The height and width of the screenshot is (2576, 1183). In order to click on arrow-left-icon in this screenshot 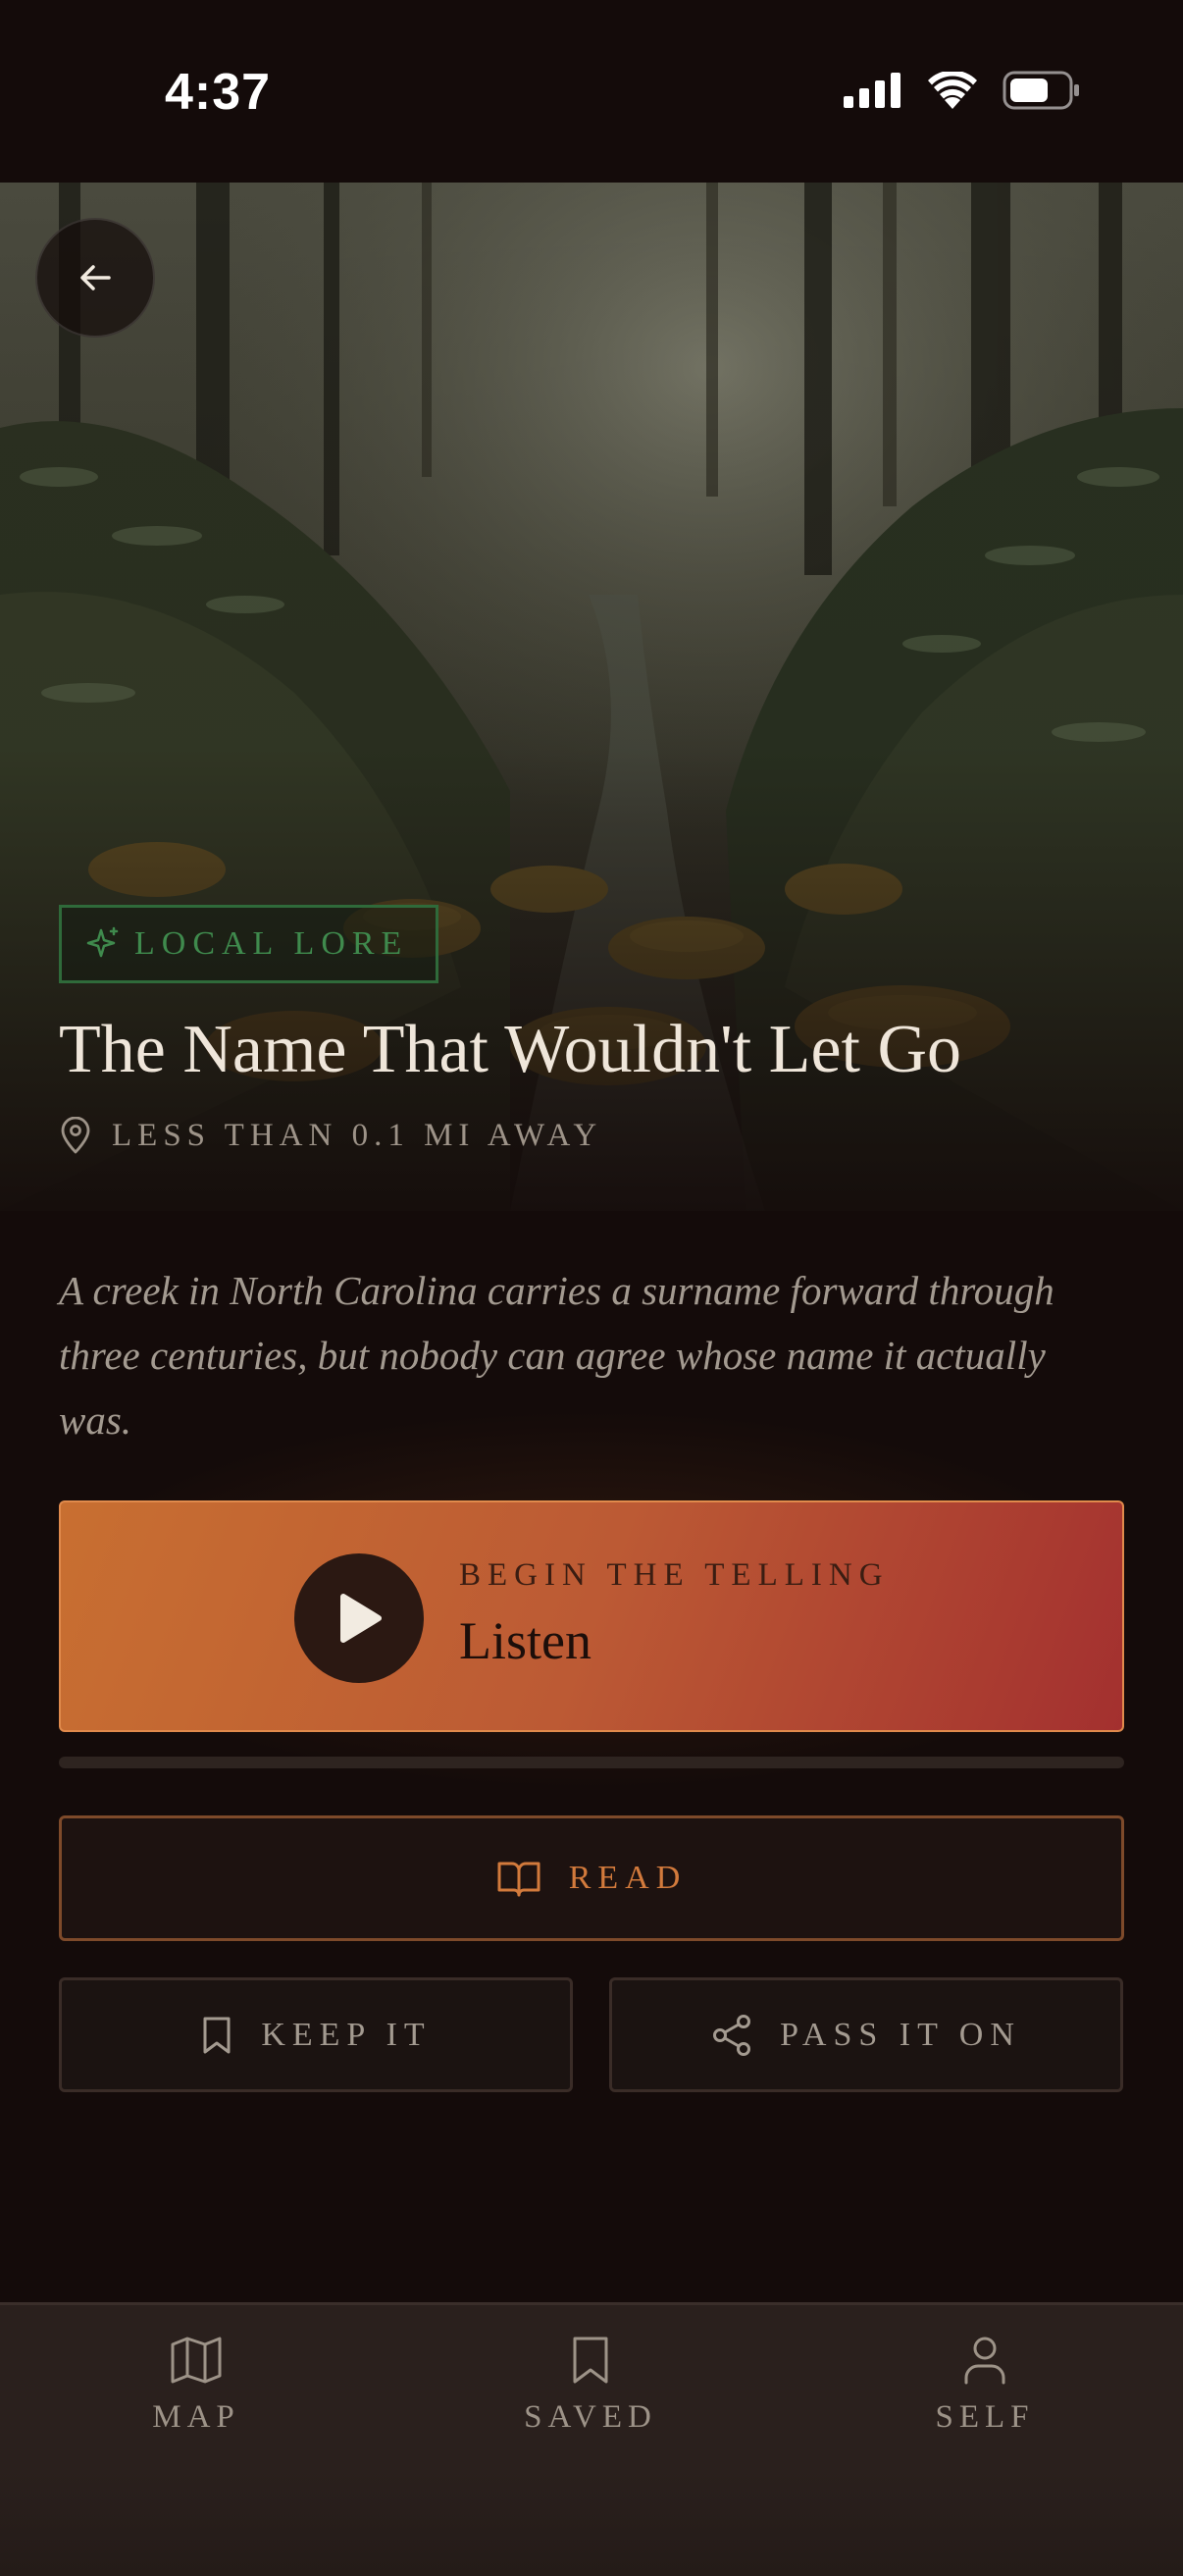, I will do `click(96, 277)`.